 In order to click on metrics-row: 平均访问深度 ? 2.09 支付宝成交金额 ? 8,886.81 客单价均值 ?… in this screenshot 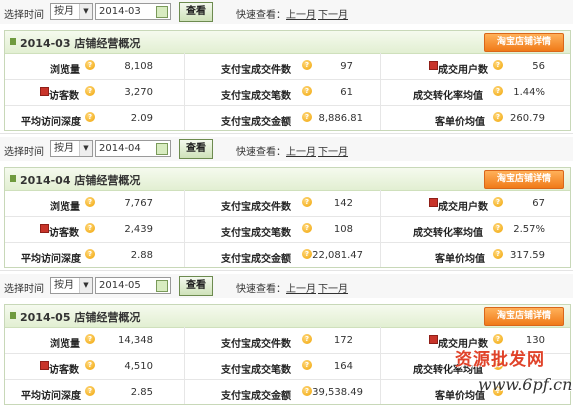, I will do `click(287, 118)`.